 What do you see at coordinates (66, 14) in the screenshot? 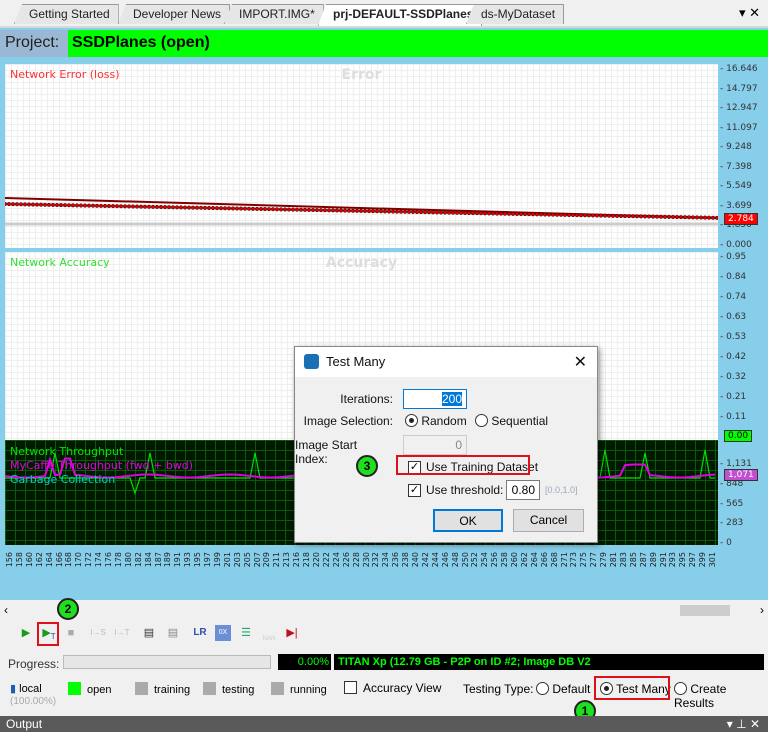
I see `tab-getting-started: Getting Started` at bounding box center [66, 14].